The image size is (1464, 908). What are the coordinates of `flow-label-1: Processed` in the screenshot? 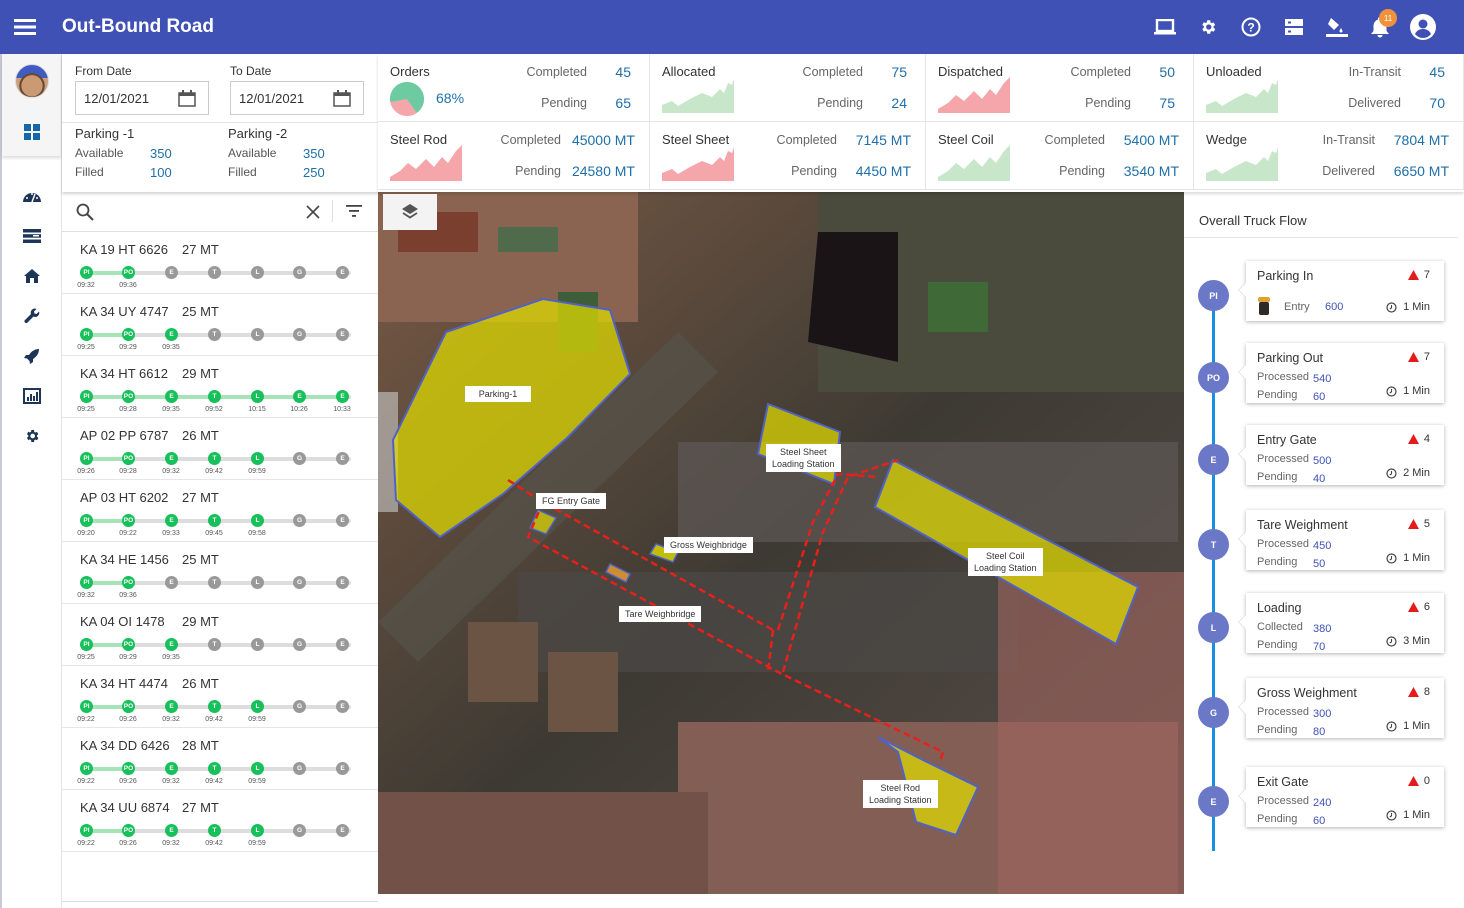 It's located at (1283, 801).